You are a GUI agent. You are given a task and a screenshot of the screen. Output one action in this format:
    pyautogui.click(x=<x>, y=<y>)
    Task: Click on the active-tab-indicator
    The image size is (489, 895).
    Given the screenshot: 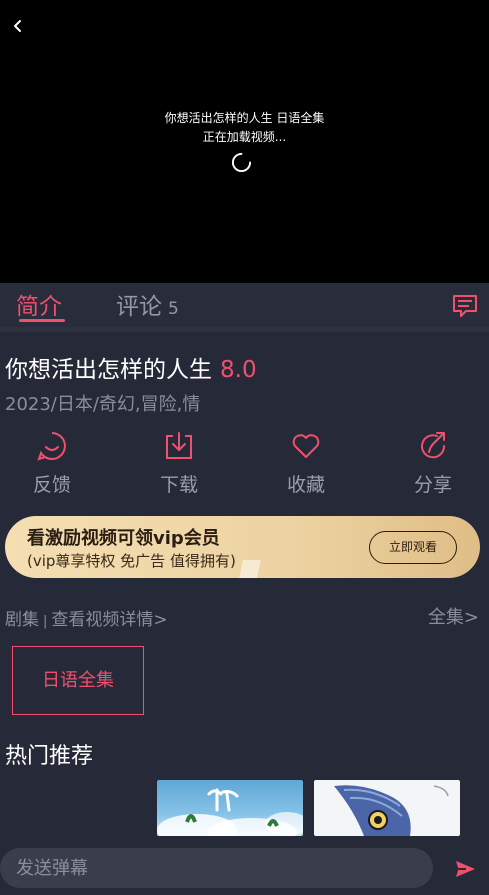 What is the action you would take?
    pyautogui.click(x=42, y=320)
    